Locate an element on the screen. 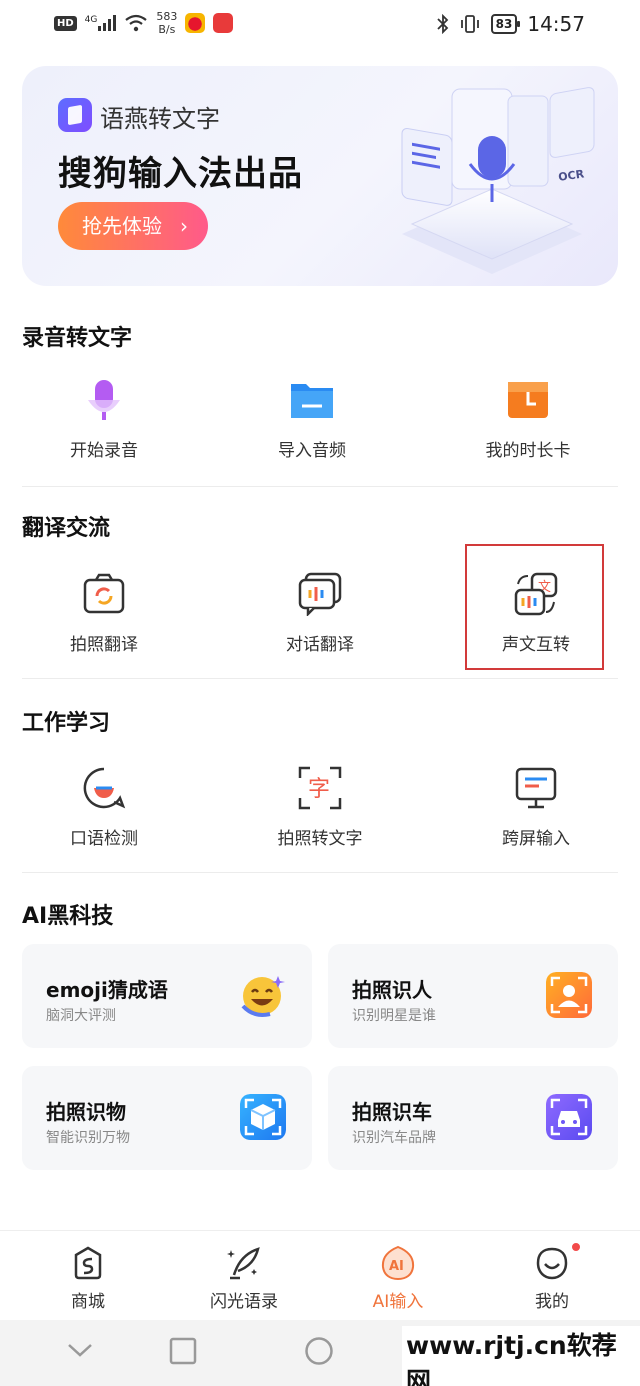 Image resolution: width=640 pixels, height=1386 pixels. work-grid: 口语检测 字 拍照转文字 跨屏输入 is located at coordinates (320, 821).